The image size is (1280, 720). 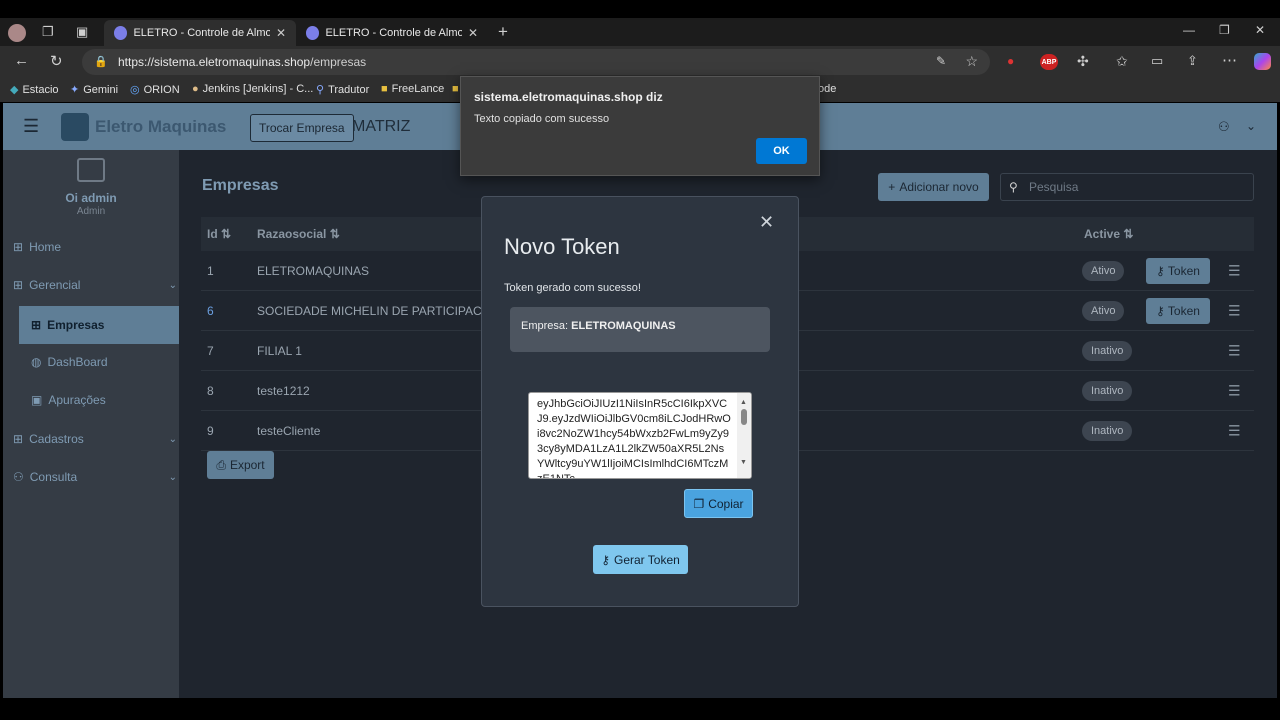 I want to click on orbit-icon: ◎, so click(x=135, y=90).